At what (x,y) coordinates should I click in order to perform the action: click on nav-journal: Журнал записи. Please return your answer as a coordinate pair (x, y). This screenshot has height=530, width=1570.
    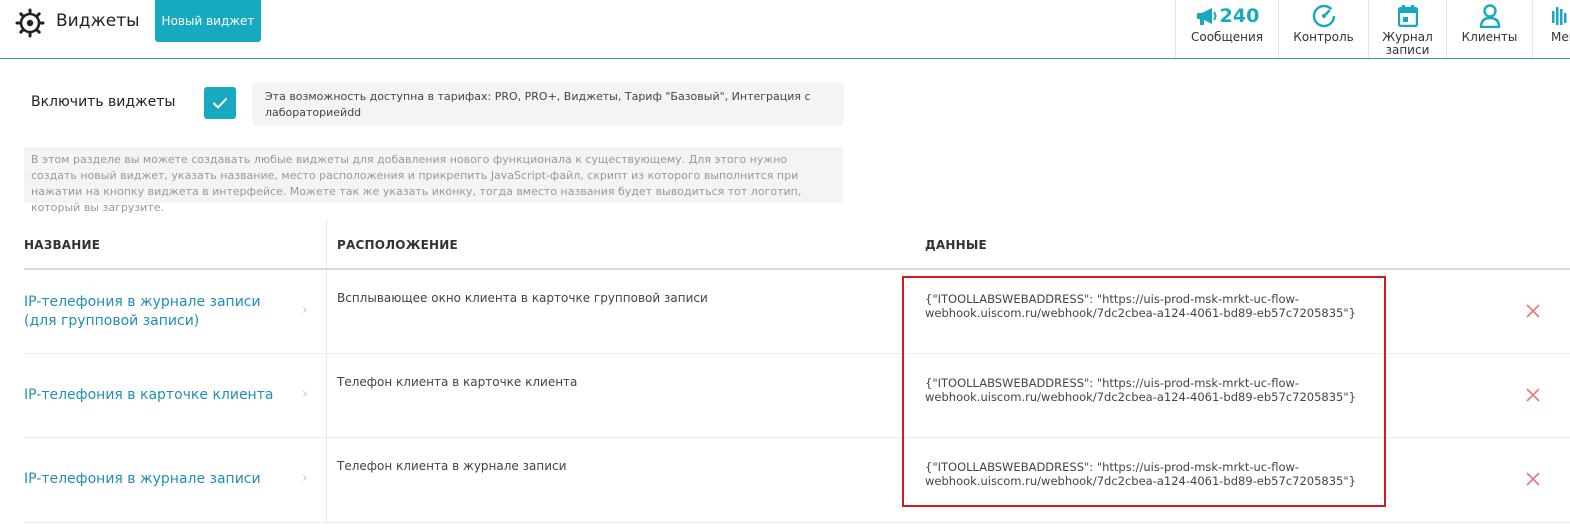
    Looking at the image, I should click on (1407, 29).